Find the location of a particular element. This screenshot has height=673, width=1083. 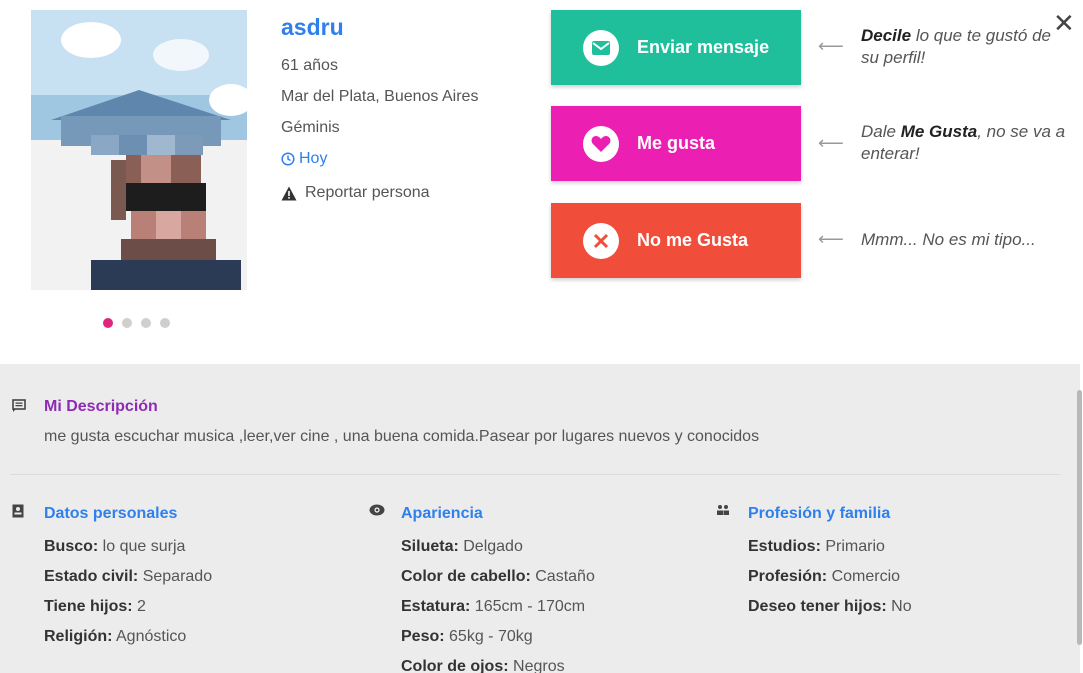

scrollbar is located at coordinates (1079, 517).